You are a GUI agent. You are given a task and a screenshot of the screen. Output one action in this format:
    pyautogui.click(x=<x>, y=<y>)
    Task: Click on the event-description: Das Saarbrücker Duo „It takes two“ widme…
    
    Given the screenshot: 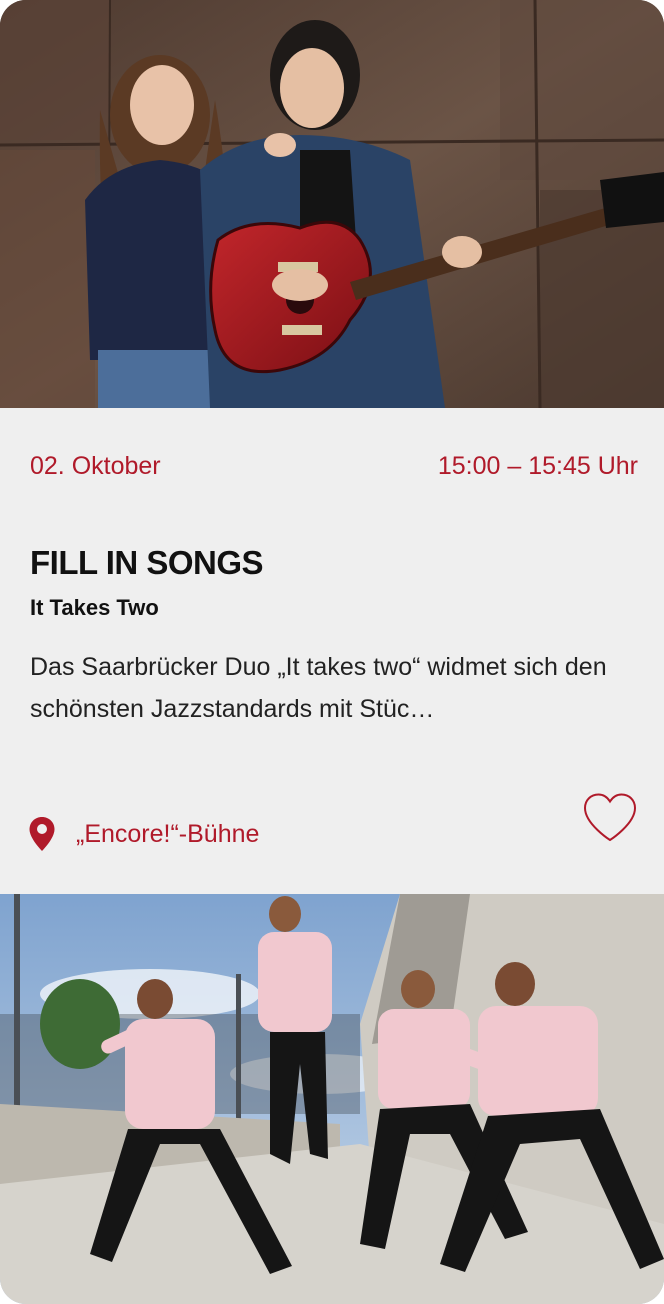 What is the action you would take?
    pyautogui.click(x=318, y=688)
    